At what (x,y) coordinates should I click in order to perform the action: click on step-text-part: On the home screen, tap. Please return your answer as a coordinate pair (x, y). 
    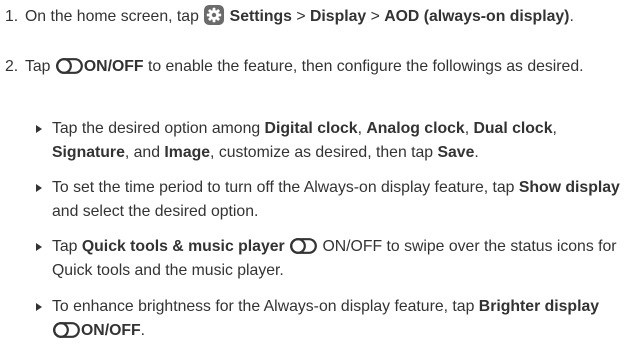
    Looking at the image, I should click on (112, 16).